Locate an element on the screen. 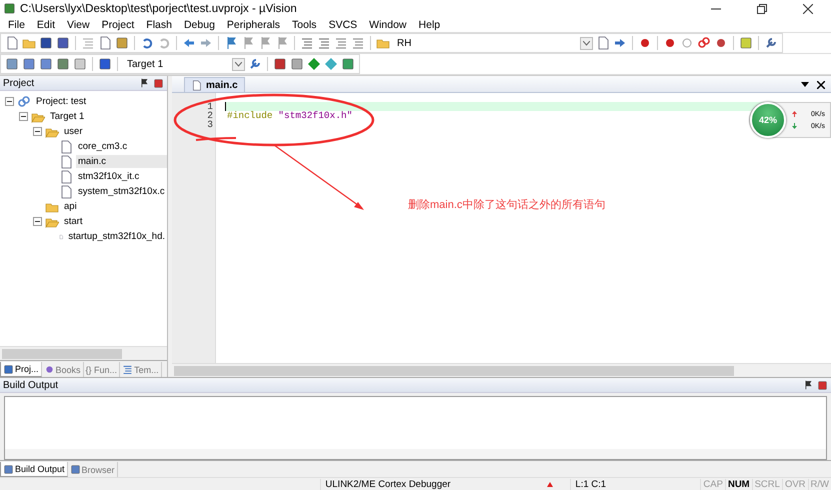  back-arrow-icon is located at coordinates (189, 43).